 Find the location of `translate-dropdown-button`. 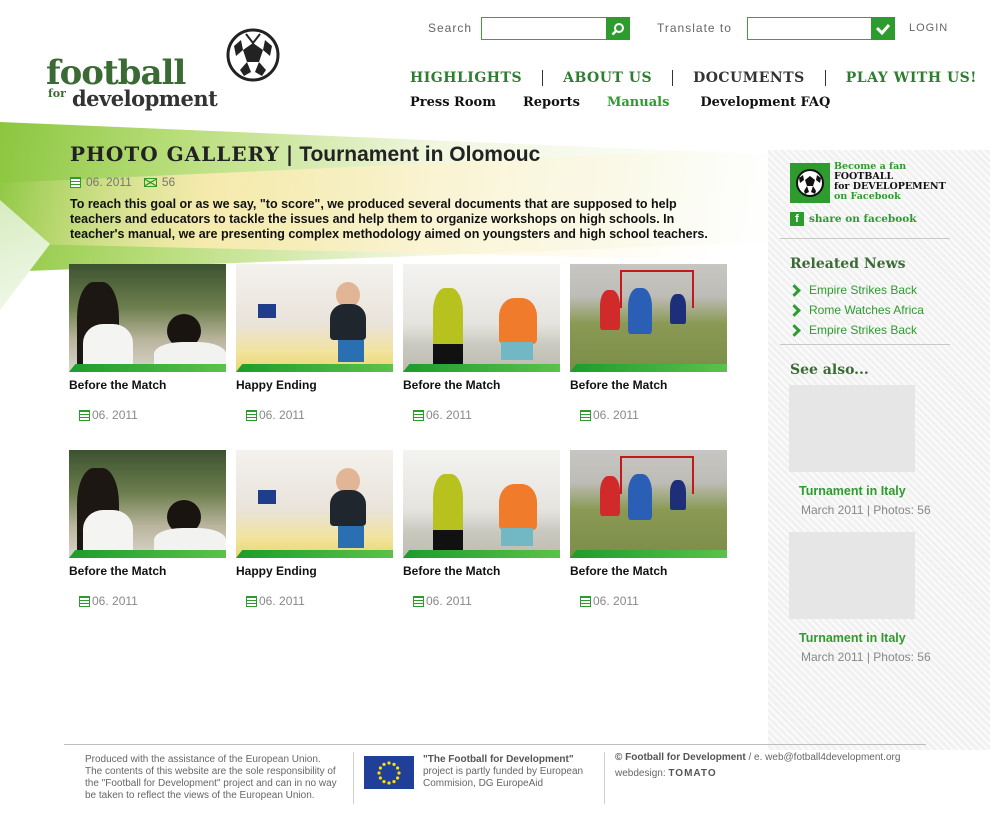

translate-dropdown-button is located at coordinates (883, 28).